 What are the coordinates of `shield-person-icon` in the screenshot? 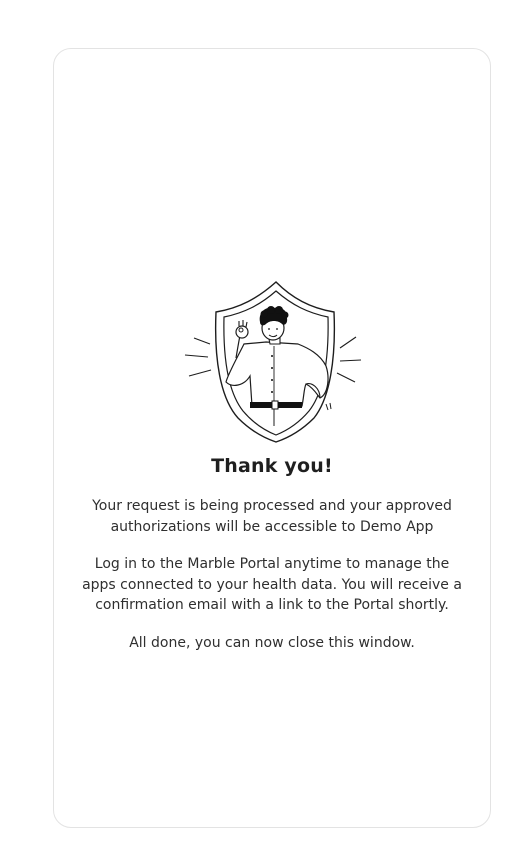 It's located at (273, 362).